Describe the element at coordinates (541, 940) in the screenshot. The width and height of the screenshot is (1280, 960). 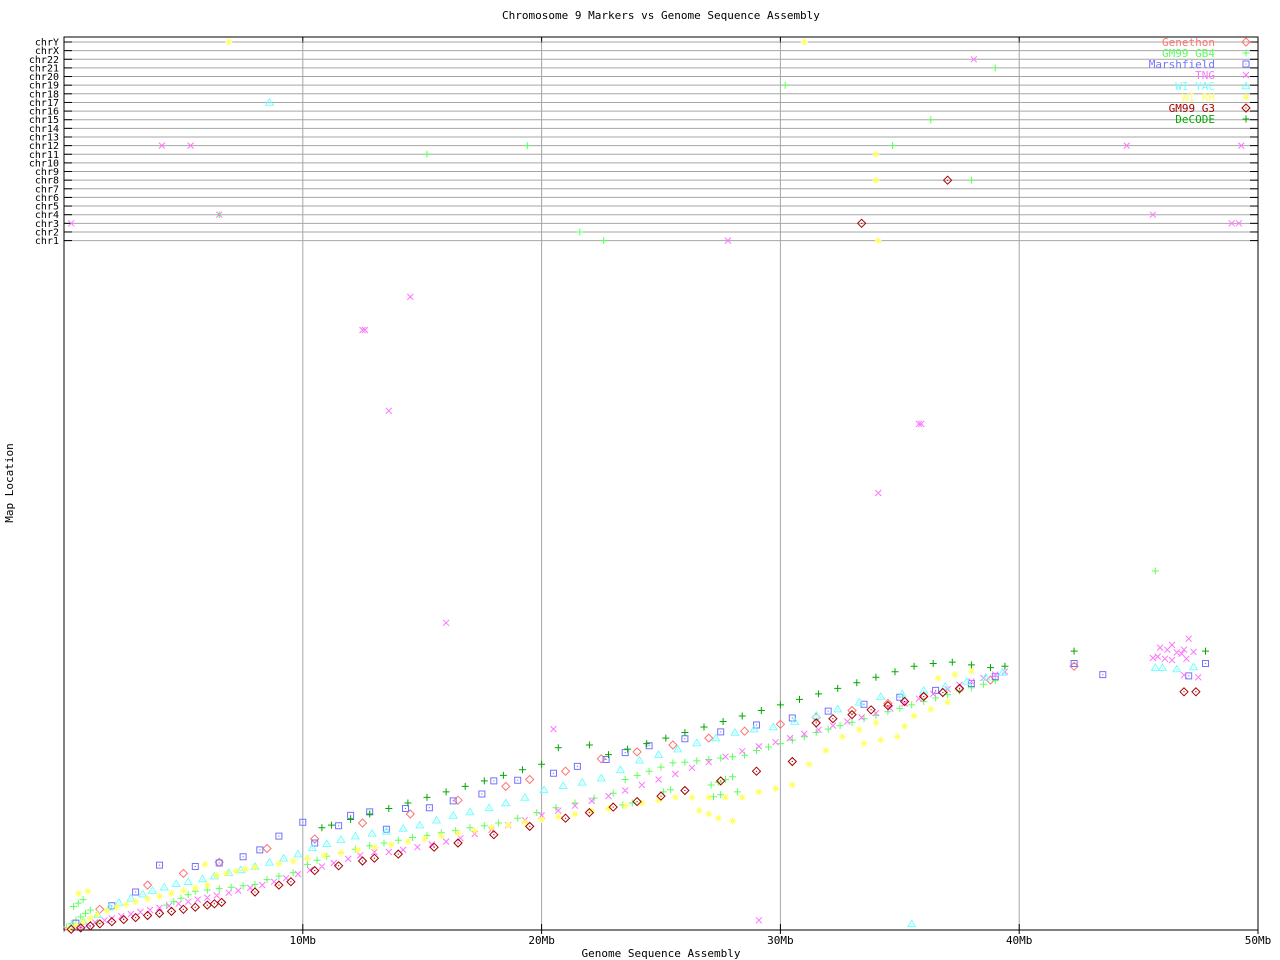
I see `x-tick-label: 20Mb` at that location.